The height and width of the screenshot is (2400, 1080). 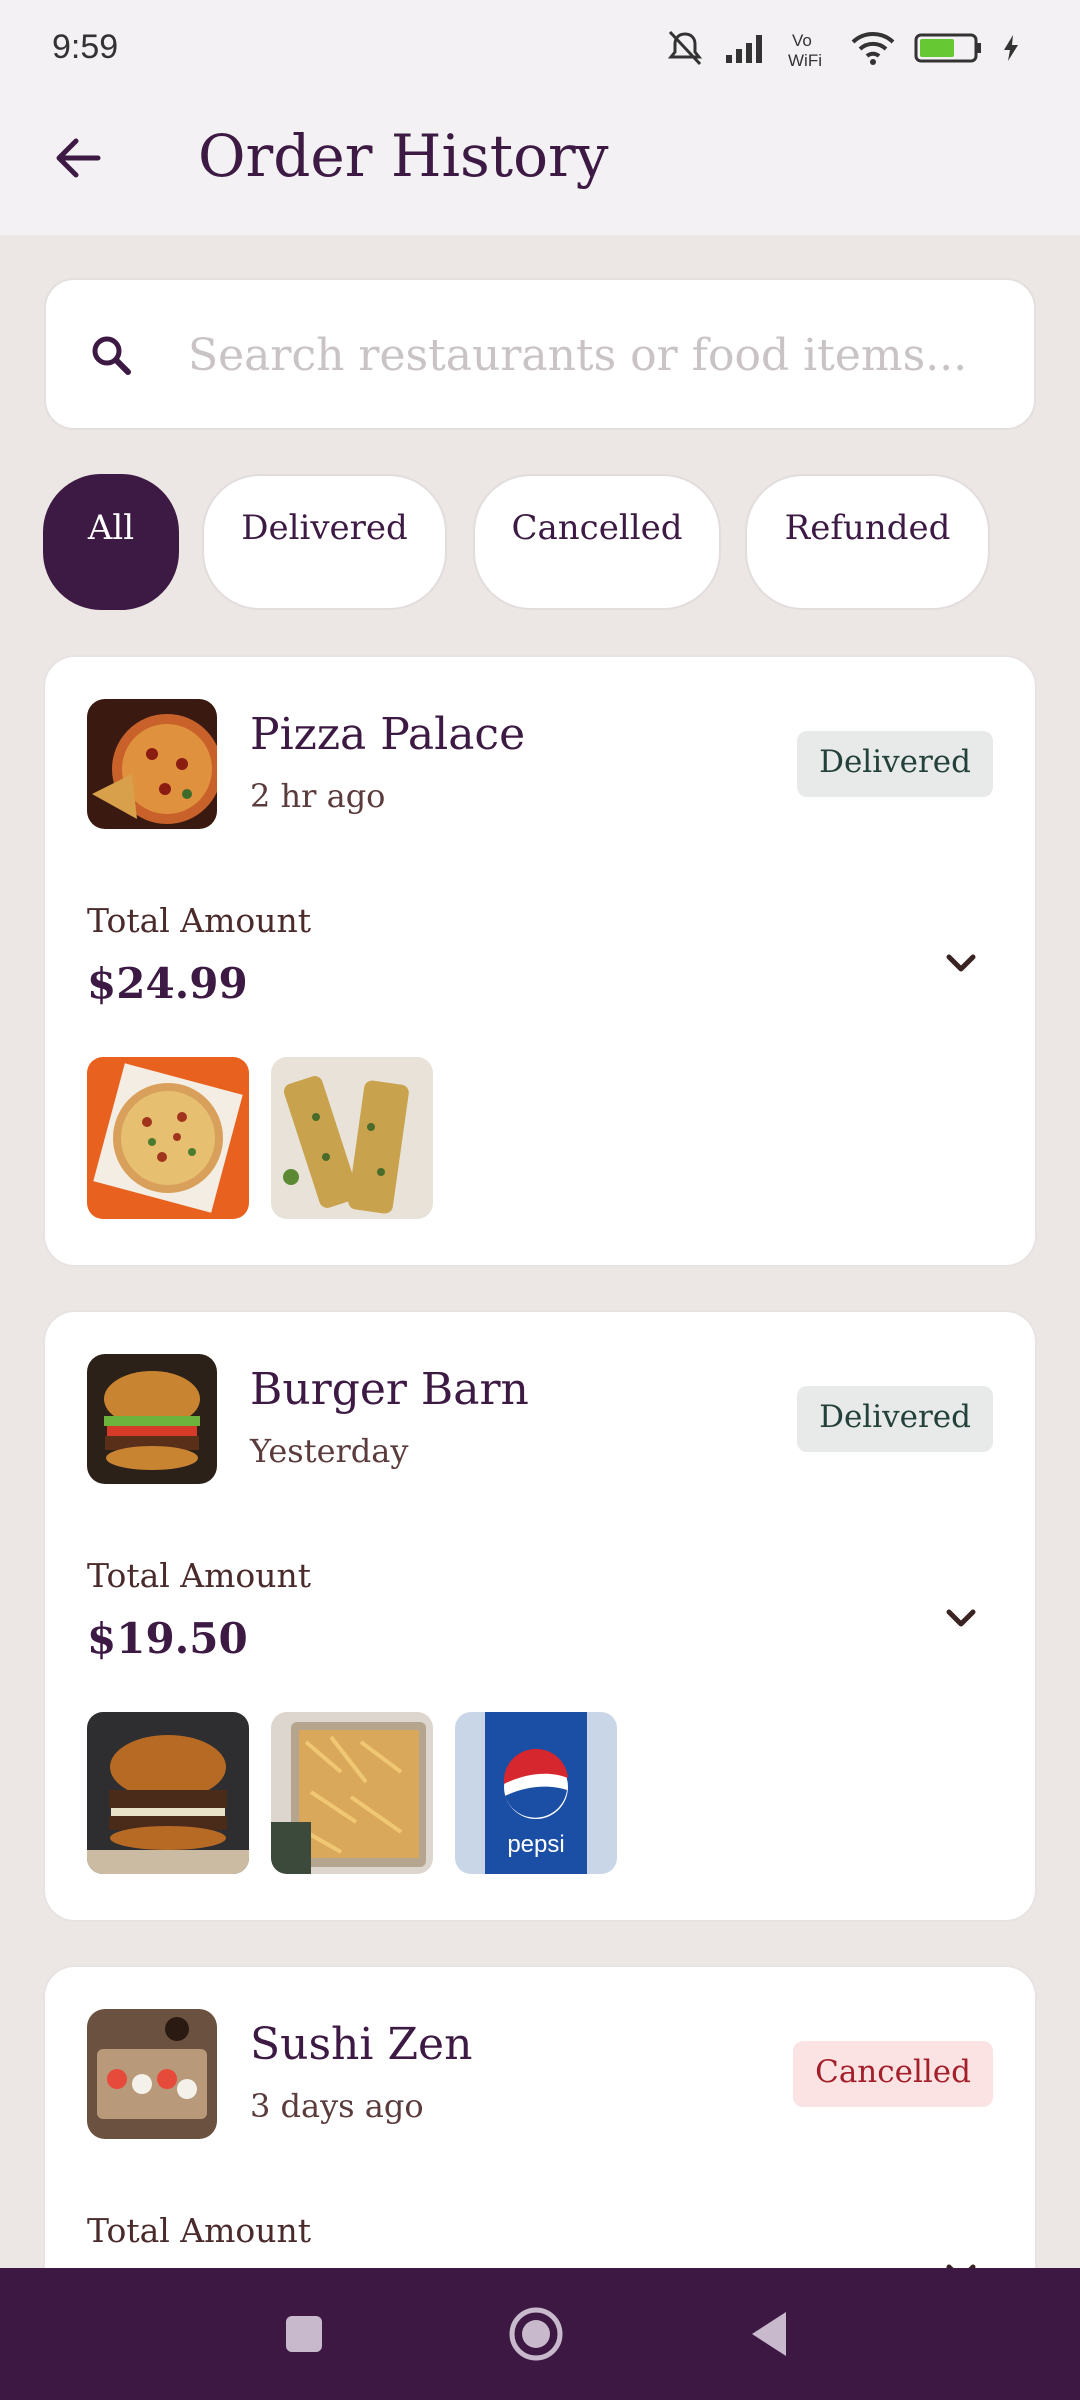 I want to click on item-image-pizza, so click(x=168, y=1138).